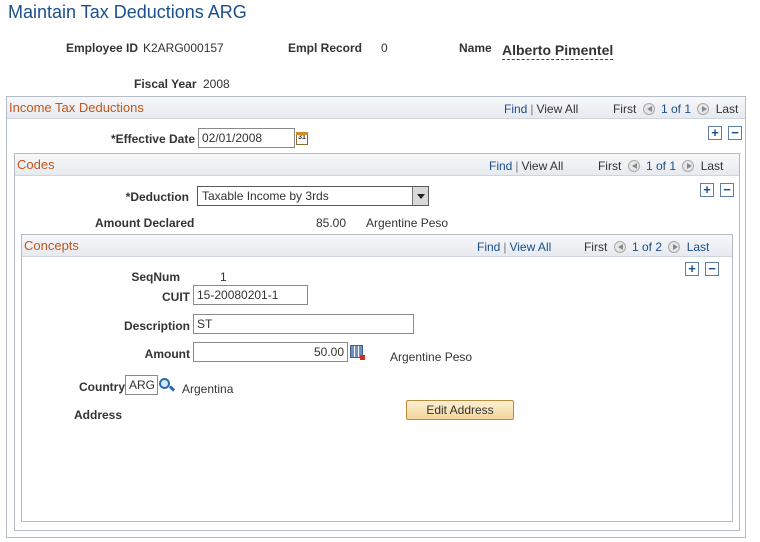 The height and width of the screenshot is (542, 760). Describe the element at coordinates (152, 139) in the screenshot. I see `effective-date-label: *Effective Date` at that location.